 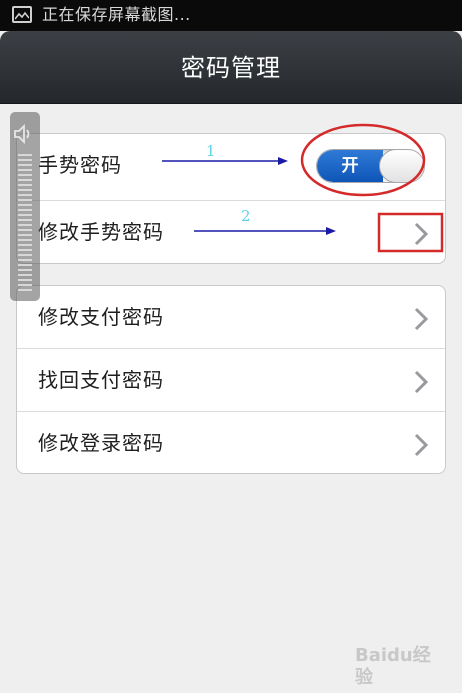 What do you see at coordinates (80, 165) in the screenshot?
I see `gesture-password-label: 手势密码` at bounding box center [80, 165].